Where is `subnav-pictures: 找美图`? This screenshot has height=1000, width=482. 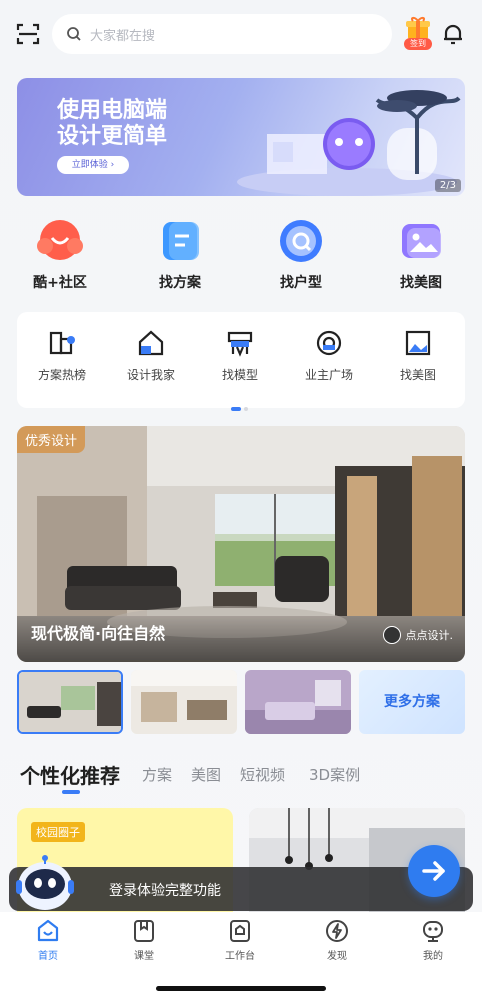
subnav-pictures: 找美图 is located at coordinates (418, 355).